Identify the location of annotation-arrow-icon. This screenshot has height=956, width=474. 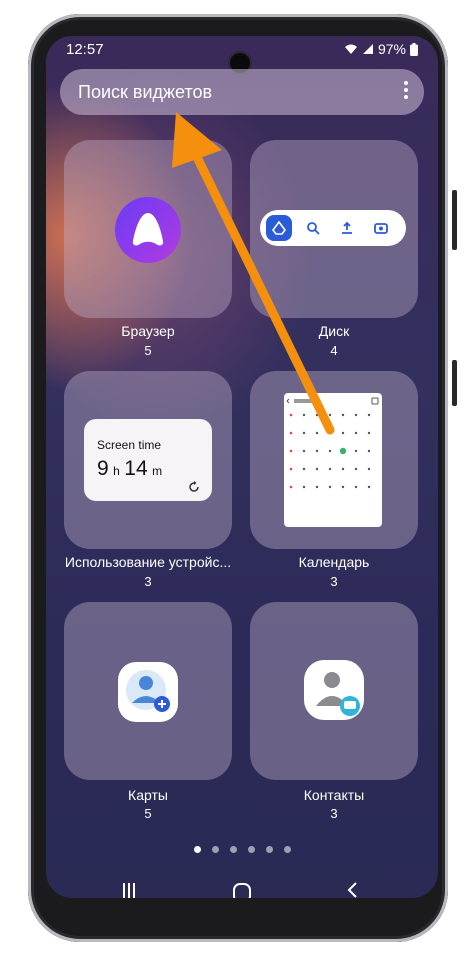
(253, 273).